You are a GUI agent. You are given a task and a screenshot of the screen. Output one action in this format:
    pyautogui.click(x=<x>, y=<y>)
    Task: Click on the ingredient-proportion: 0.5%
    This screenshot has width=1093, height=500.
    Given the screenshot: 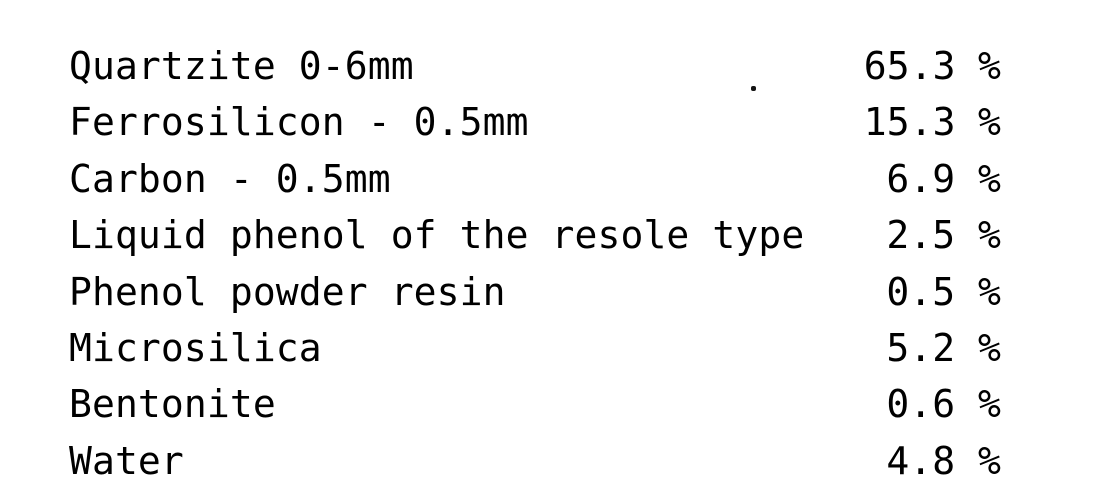 What is the action you would take?
    pyautogui.click(x=932, y=292)
    